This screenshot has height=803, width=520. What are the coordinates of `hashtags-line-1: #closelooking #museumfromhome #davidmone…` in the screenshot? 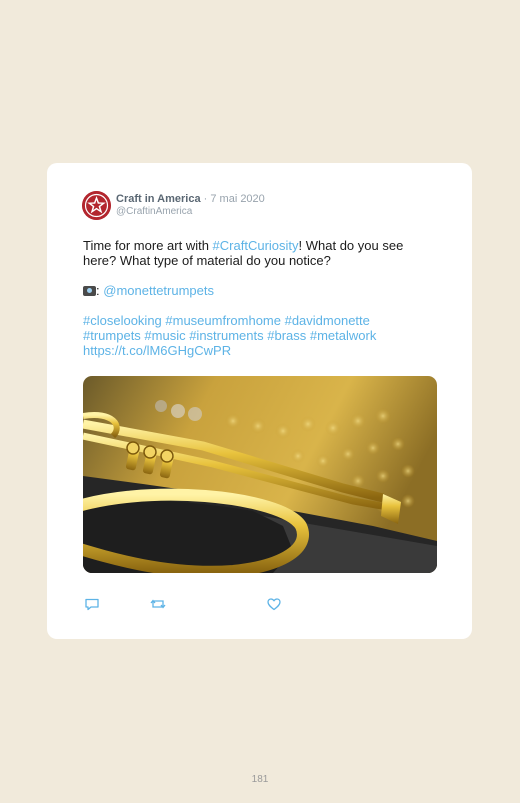 It's located at (260, 320).